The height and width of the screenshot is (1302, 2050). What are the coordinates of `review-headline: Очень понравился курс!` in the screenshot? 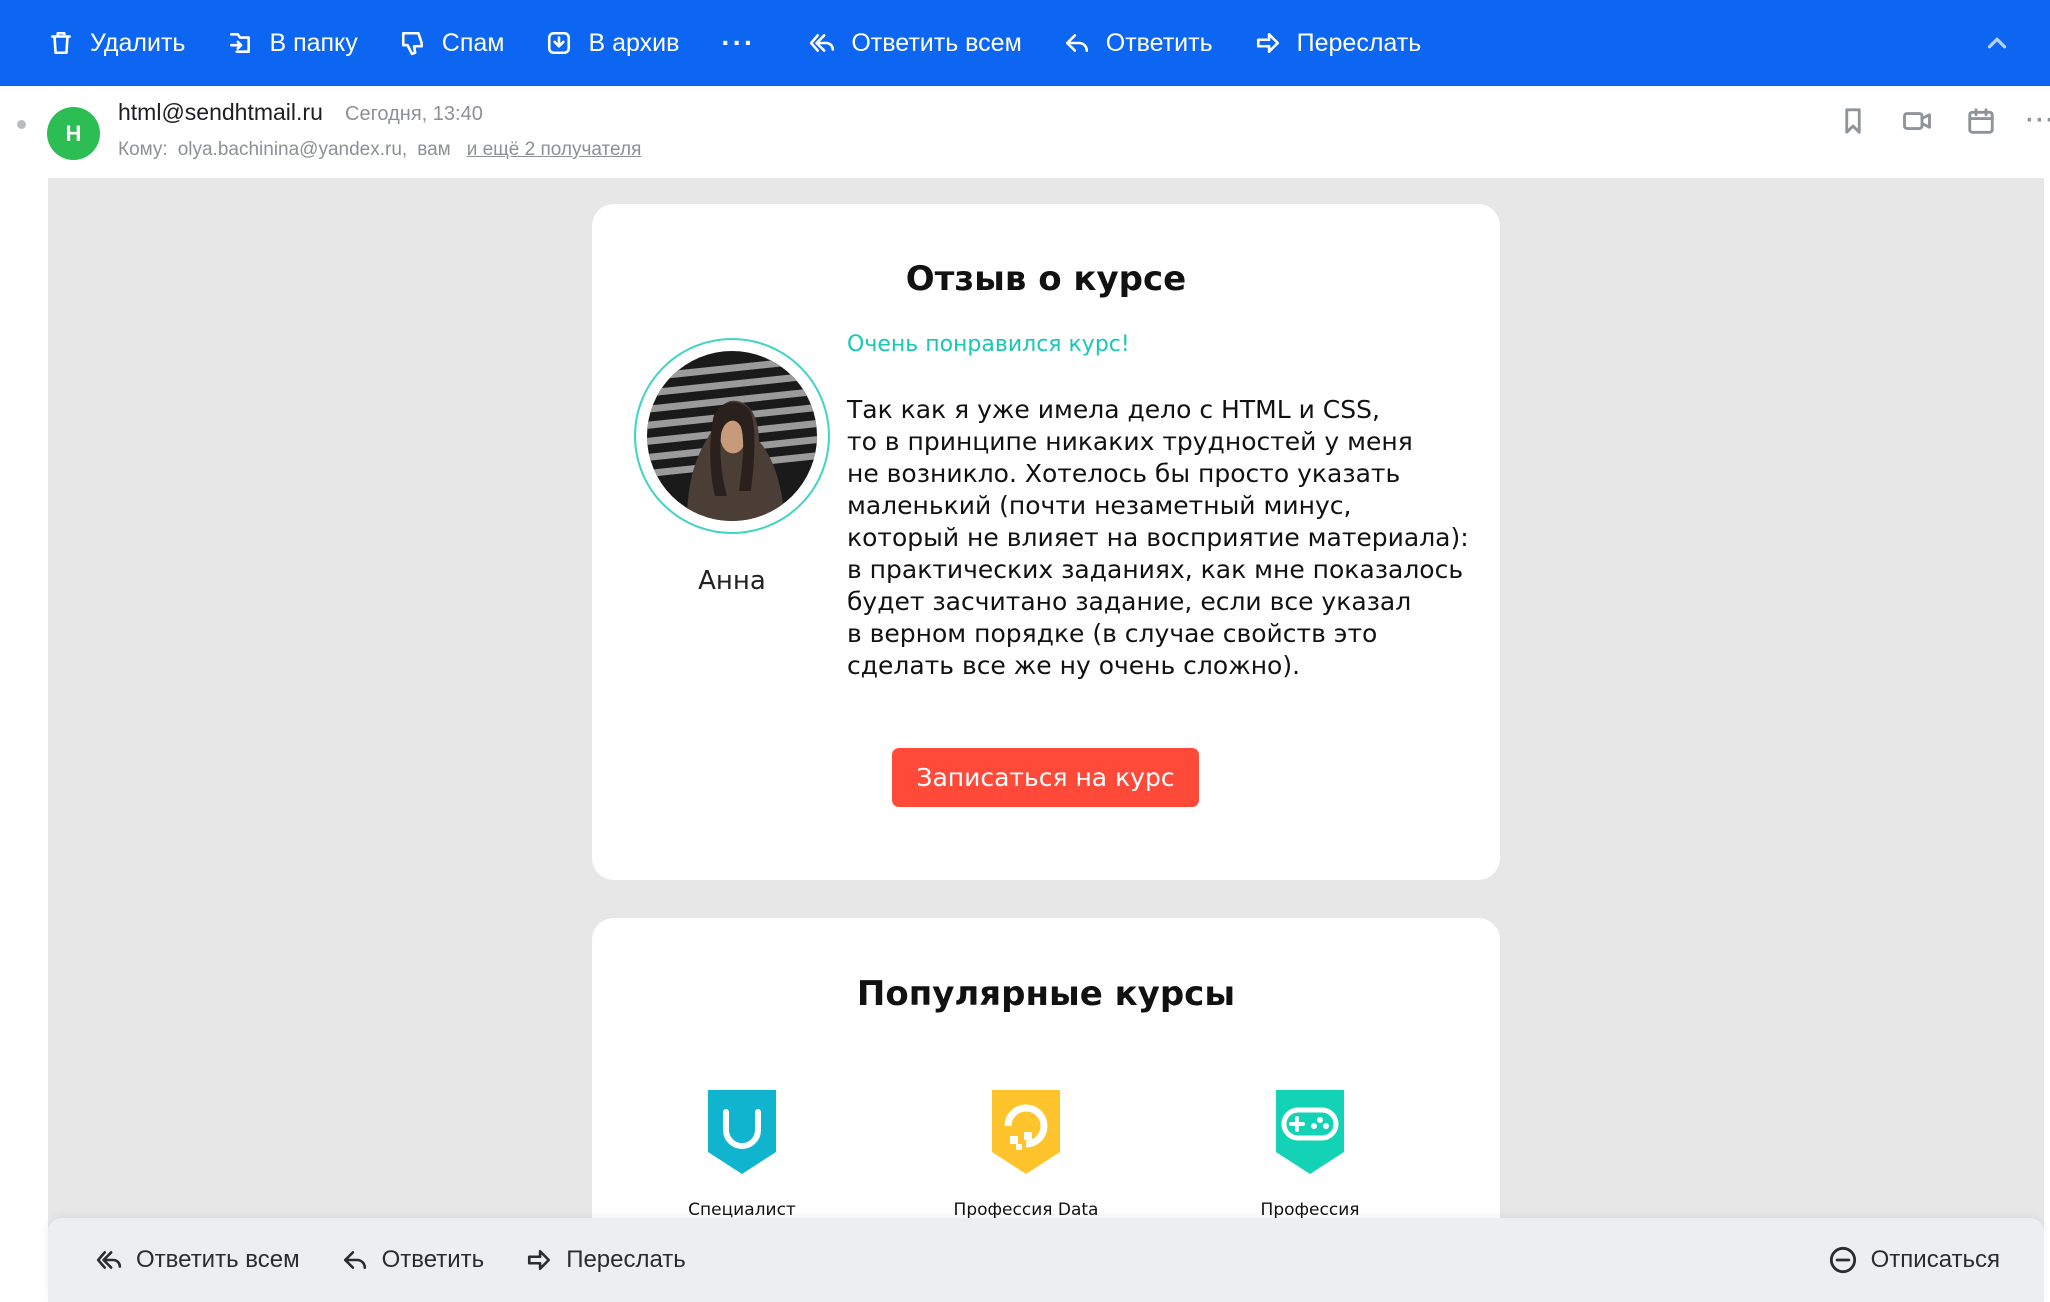 It's located at (988, 344).